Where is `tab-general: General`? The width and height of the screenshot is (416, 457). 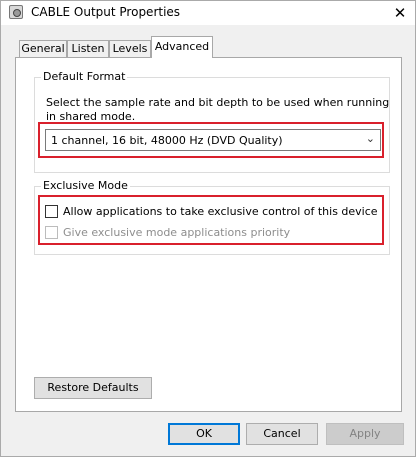
tab-general: General is located at coordinates (43, 48).